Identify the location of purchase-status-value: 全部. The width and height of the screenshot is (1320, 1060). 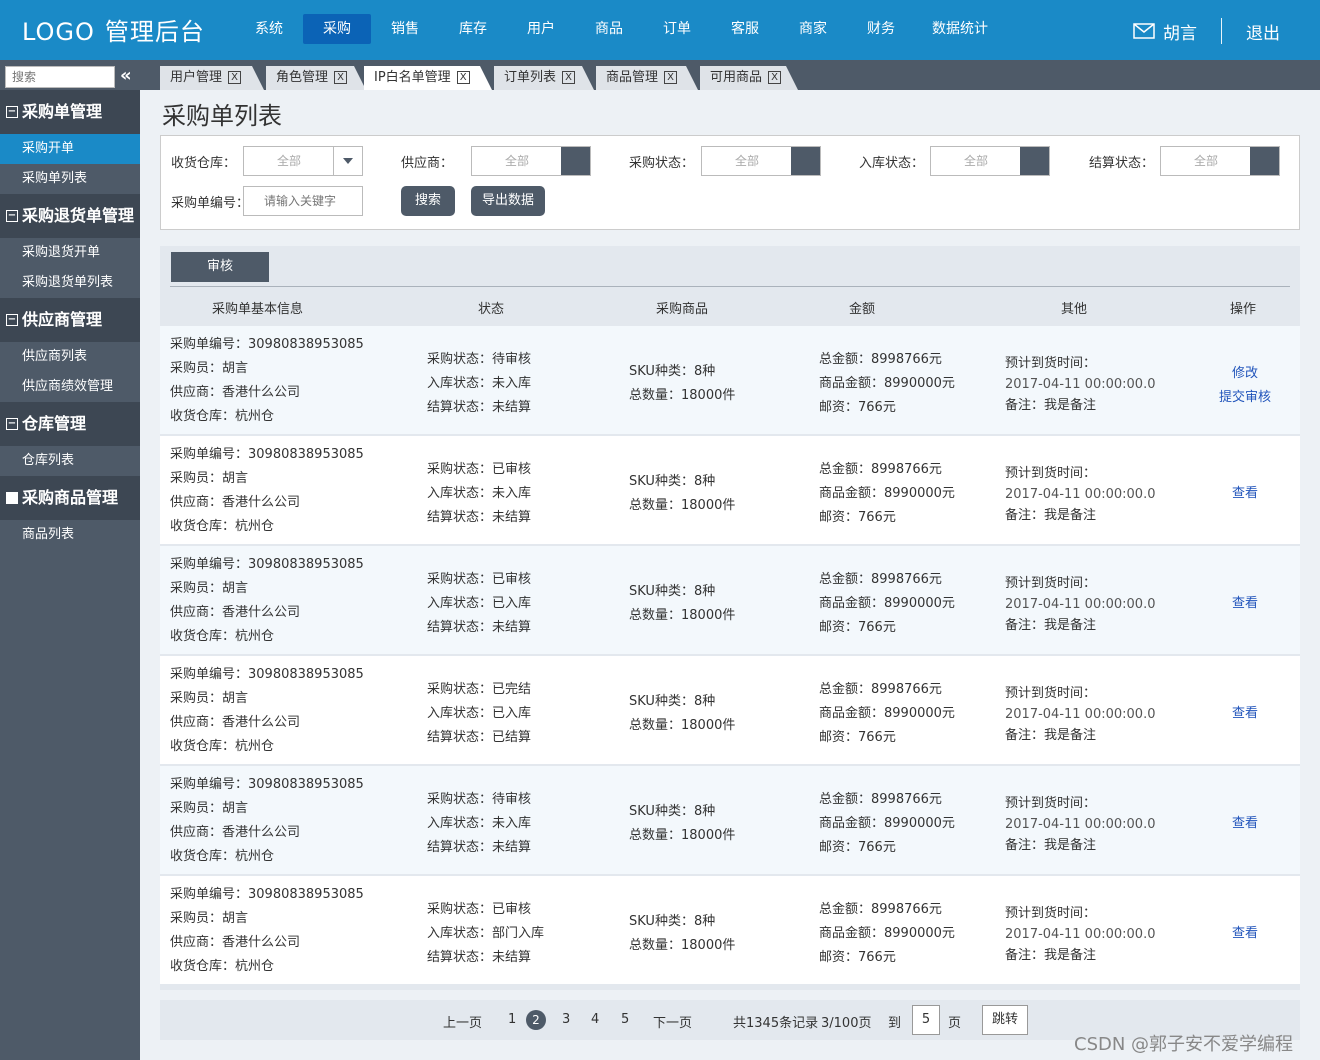
(746, 161).